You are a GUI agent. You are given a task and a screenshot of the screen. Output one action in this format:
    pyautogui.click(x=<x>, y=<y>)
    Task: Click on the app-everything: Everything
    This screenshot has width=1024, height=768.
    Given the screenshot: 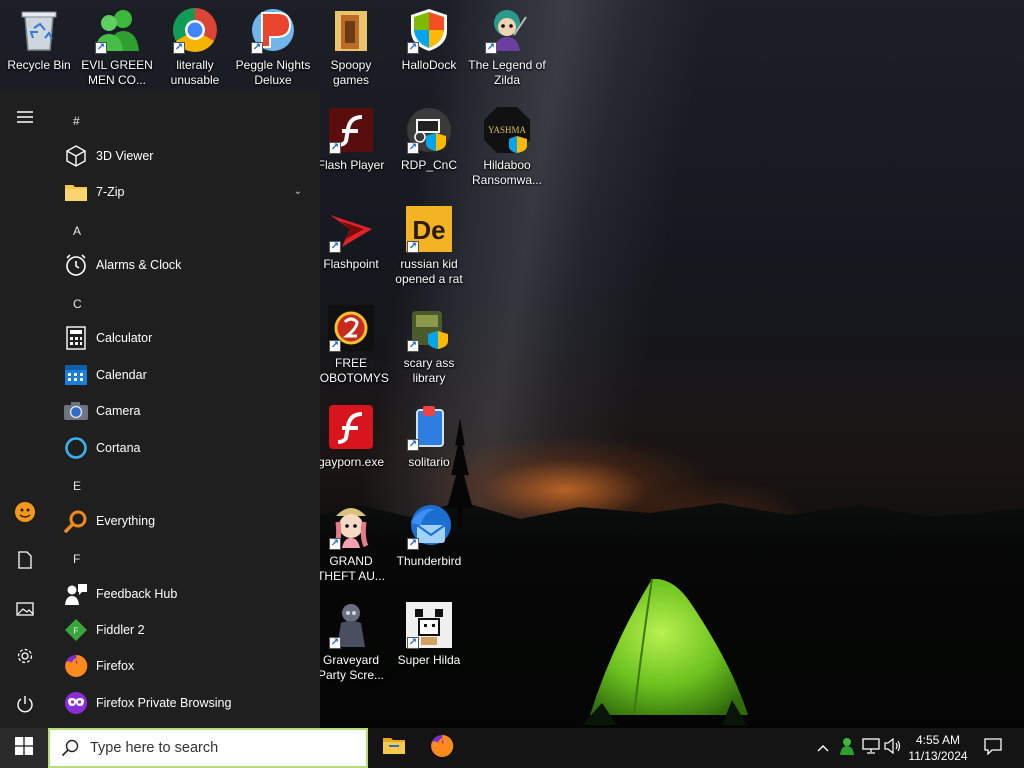 What is the action you would take?
    pyautogui.click(x=185, y=521)
    